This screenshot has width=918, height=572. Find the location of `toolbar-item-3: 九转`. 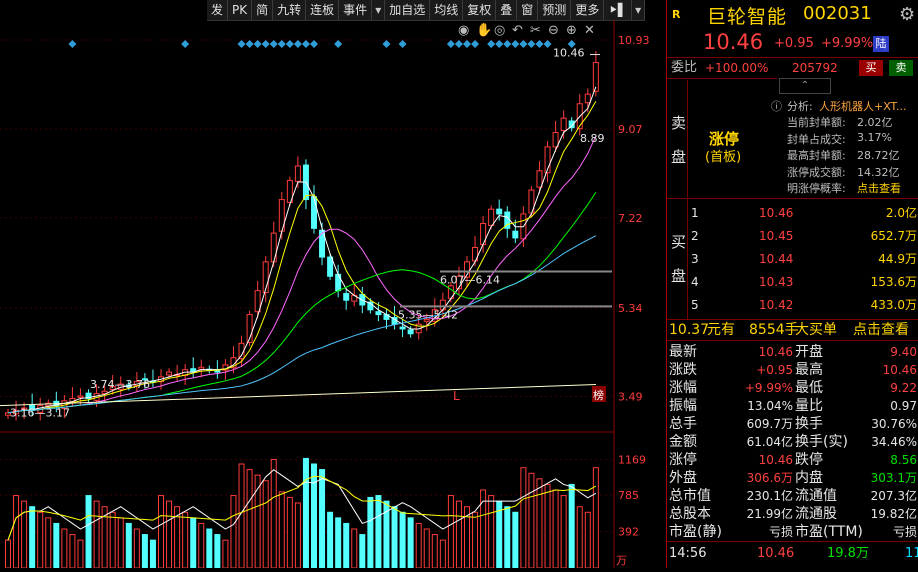

toolbar-item-3: 九转 is located at coordinates (290, 10).